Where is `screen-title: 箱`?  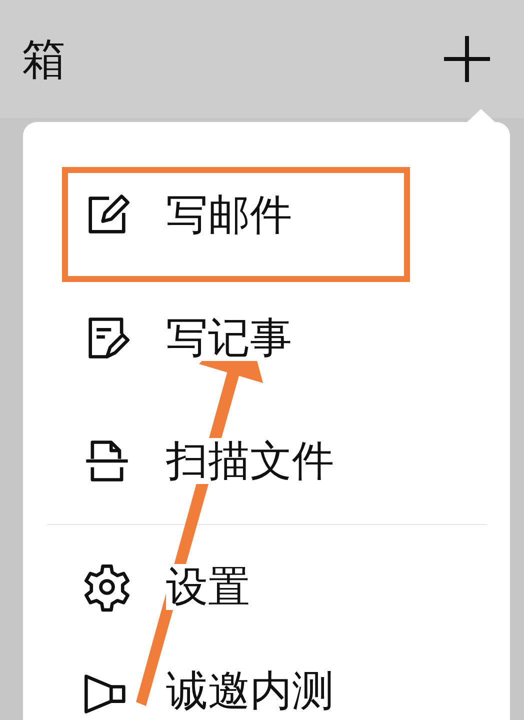 screen-title: 箱 is located at coordinates (44, 59).